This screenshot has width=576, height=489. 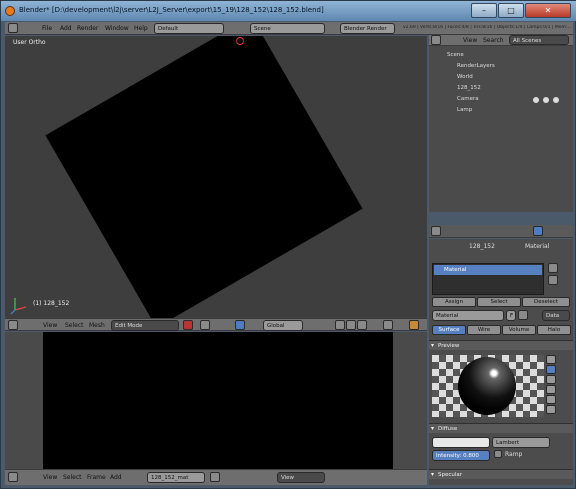 What do you see at coordinates (551, 389) in the screenshot?
I see `preview-monkey-icon` at bounding box center [551, 389].